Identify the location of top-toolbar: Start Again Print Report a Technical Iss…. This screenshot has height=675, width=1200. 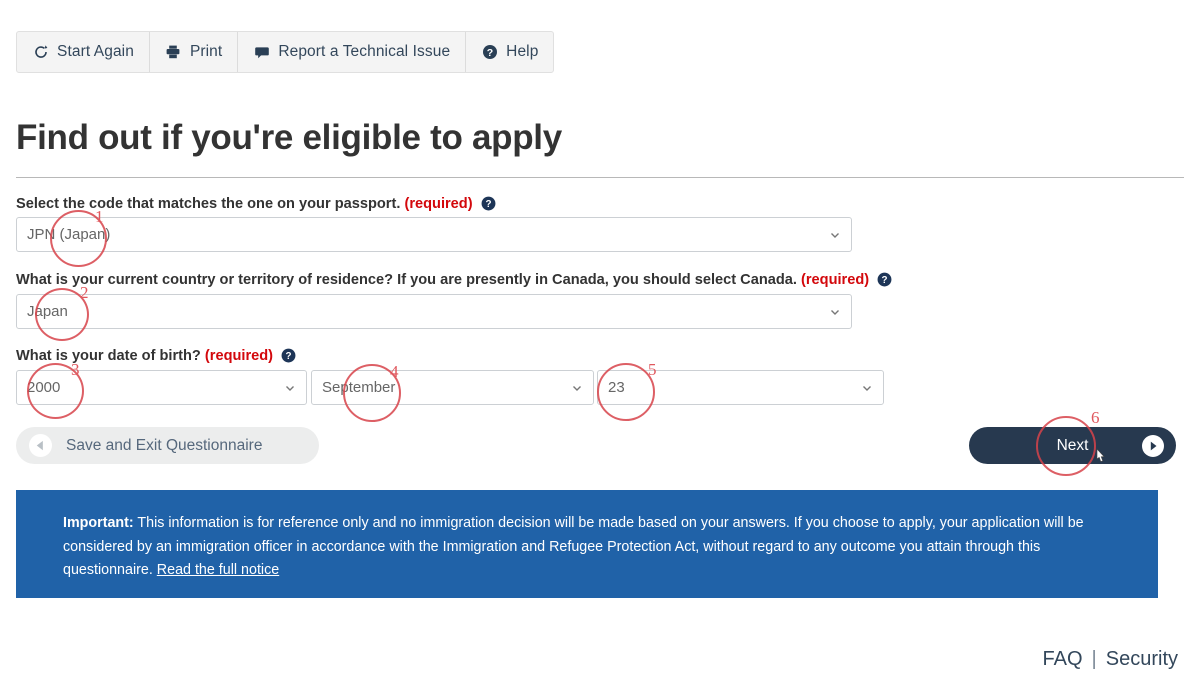
(285, 52).